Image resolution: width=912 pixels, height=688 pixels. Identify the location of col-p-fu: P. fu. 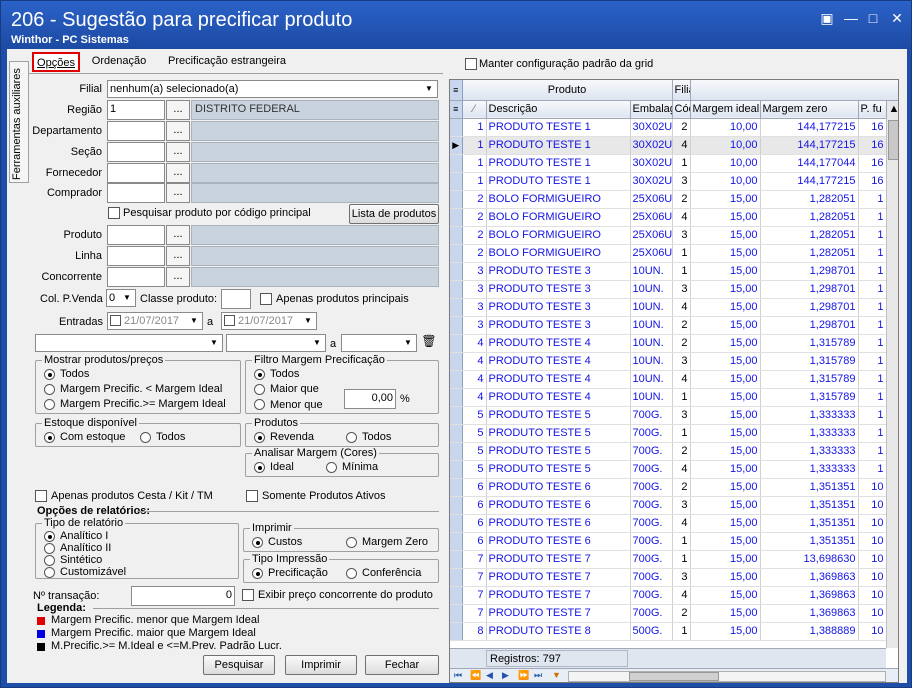
(872, 109).